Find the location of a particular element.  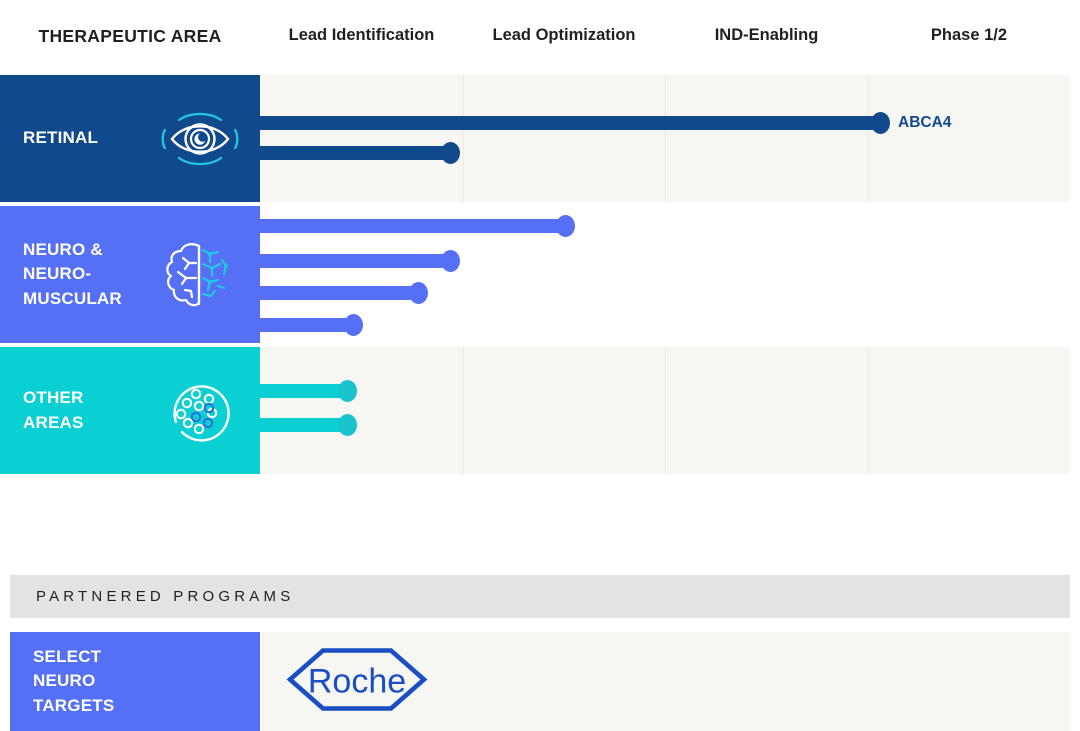

therapeutic-area-label: OTHER AREAS is located at coordinates (53, 410).